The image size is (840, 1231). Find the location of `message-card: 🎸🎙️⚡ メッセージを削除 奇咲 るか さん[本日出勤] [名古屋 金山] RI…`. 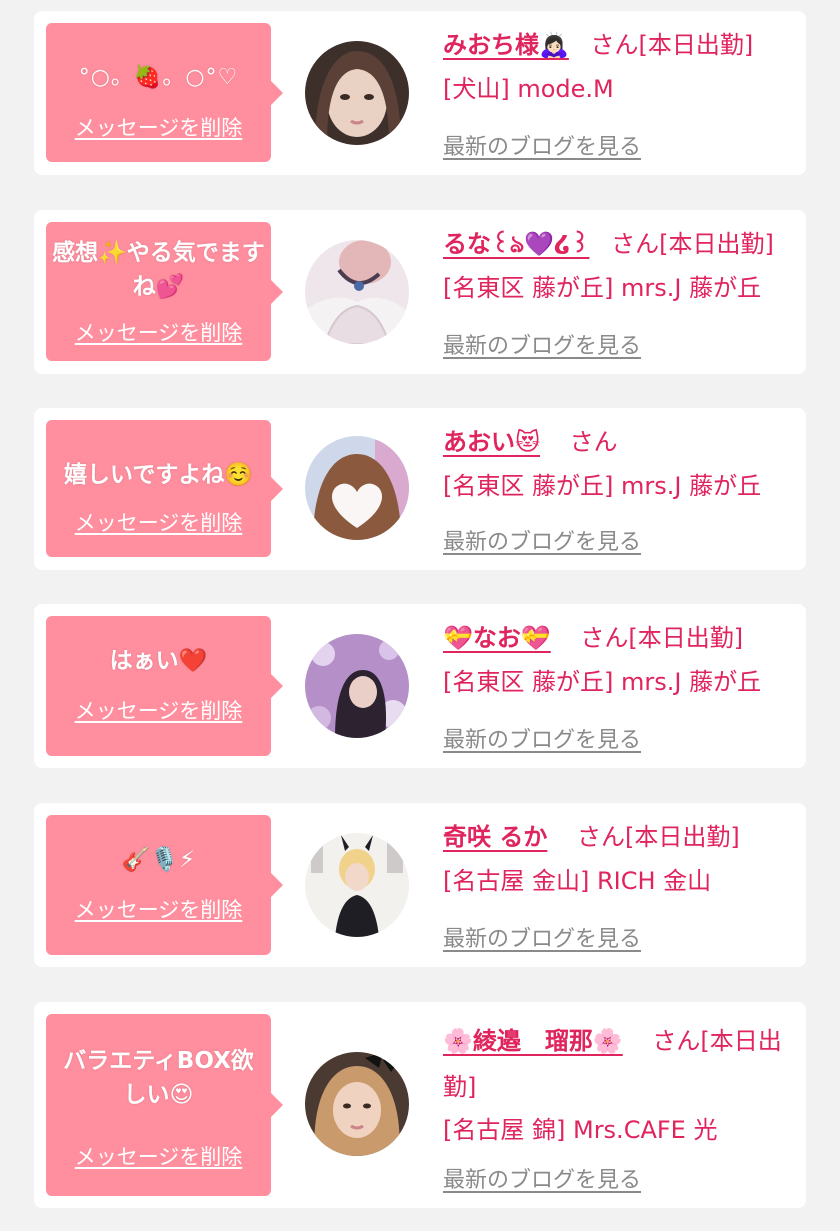

message-card: 🎸🎙️⚡ メッセージを削除 奇咲 るか さん[本日出勤] [名古屋 金山] RI… is located at coordinates (420, 885).